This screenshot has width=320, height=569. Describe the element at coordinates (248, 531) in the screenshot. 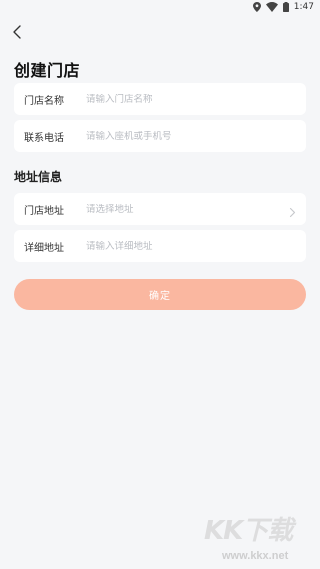

I see `watermark-logo: KK下载` at that location.